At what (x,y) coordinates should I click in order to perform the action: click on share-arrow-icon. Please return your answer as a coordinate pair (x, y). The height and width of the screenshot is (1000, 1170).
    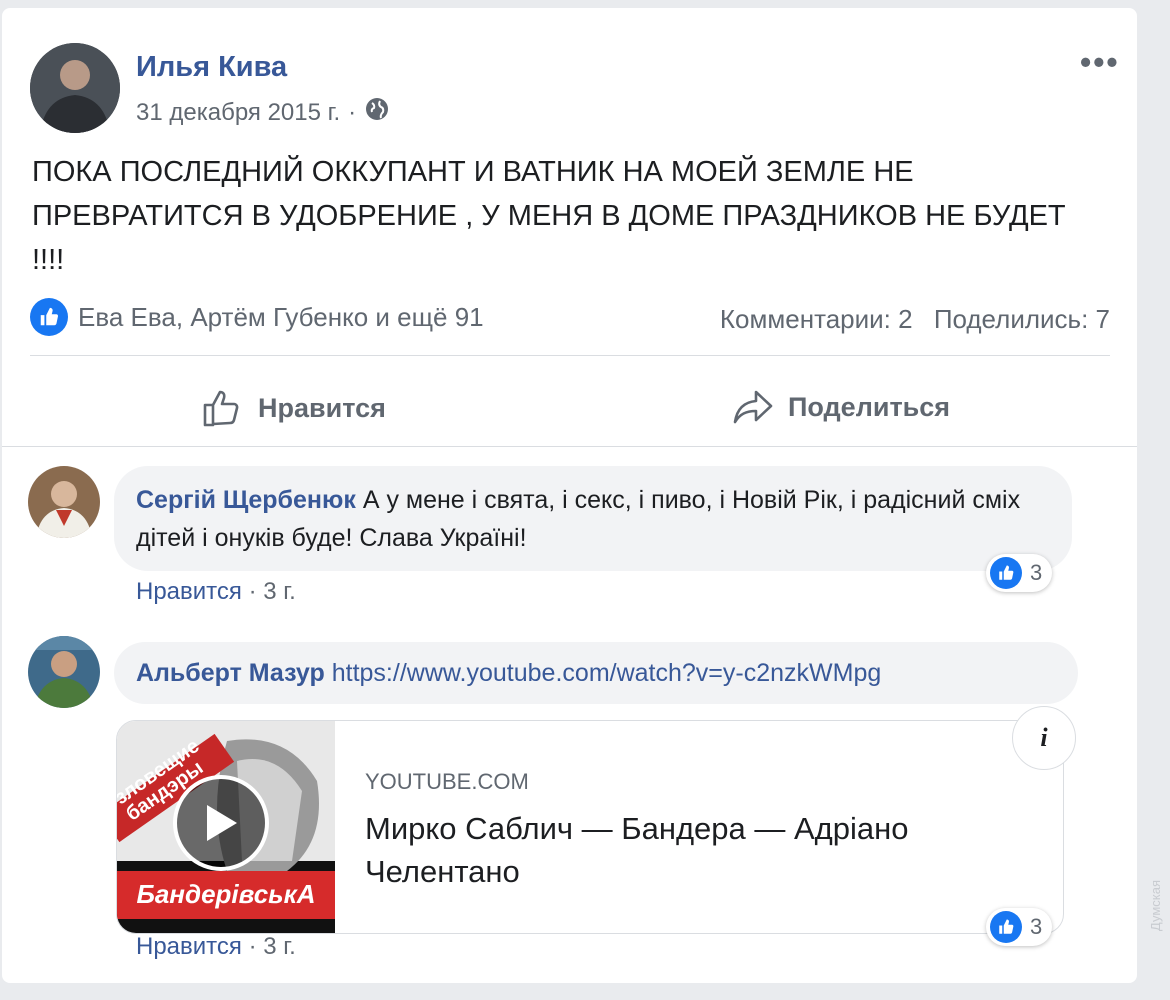
    Looking at the image, I should click on (753, 407).